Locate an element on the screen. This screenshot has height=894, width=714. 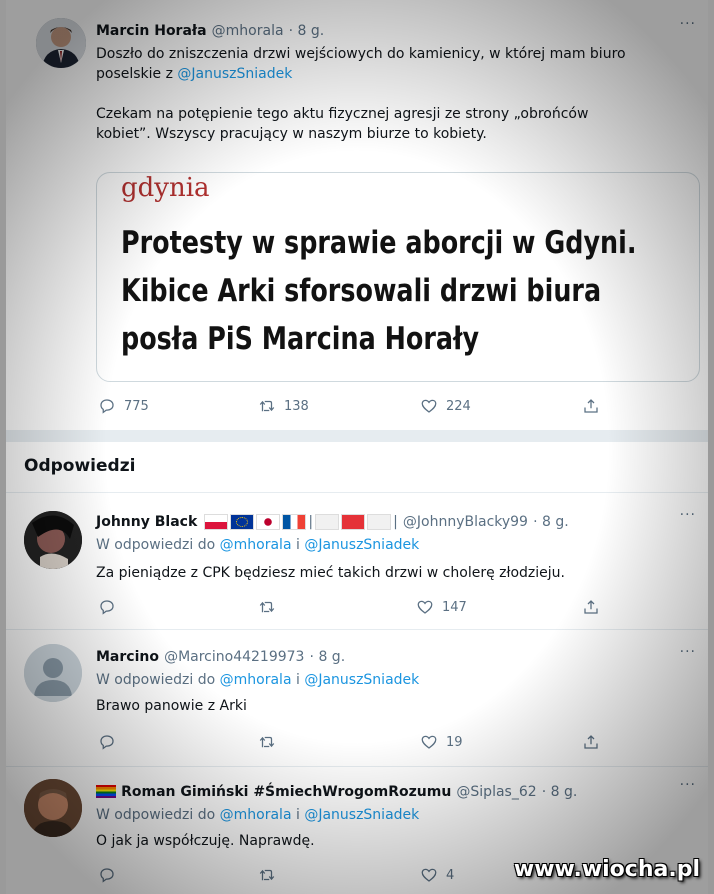
like-count: 224 is located at coordinates (458, 406).